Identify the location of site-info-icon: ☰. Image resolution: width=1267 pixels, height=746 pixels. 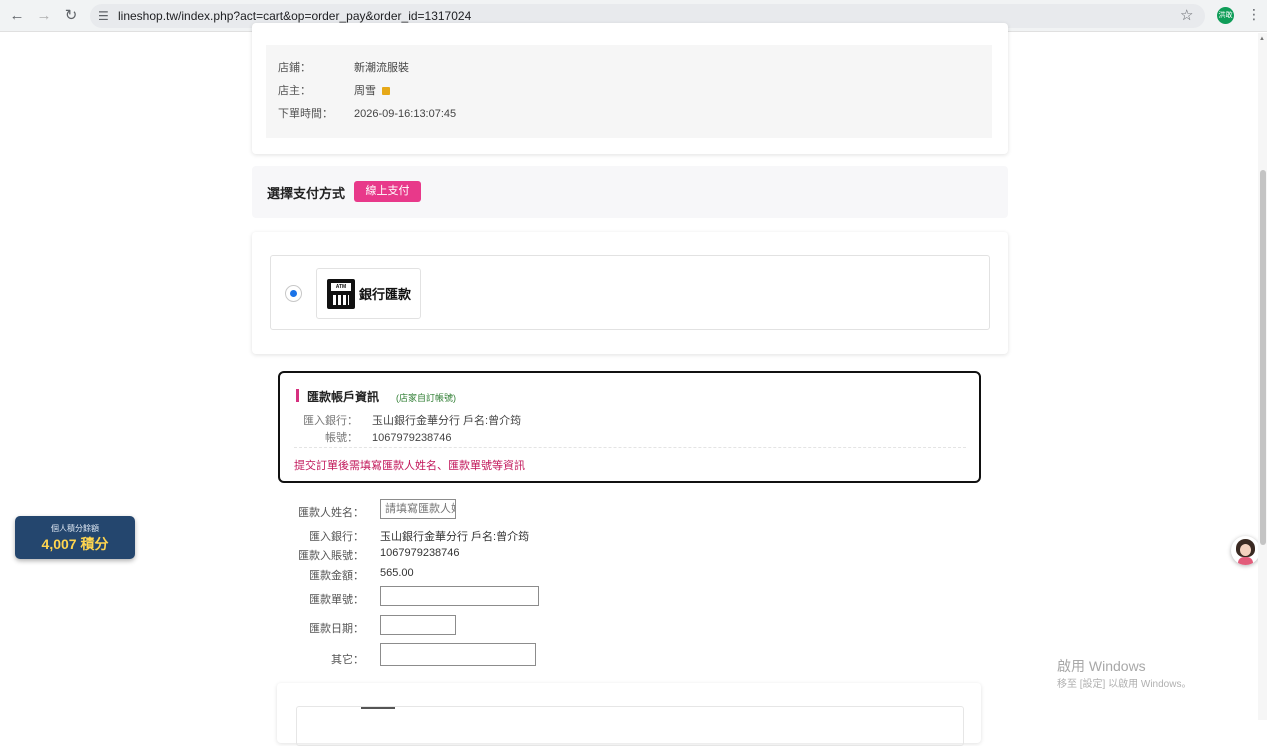
(103, 16).